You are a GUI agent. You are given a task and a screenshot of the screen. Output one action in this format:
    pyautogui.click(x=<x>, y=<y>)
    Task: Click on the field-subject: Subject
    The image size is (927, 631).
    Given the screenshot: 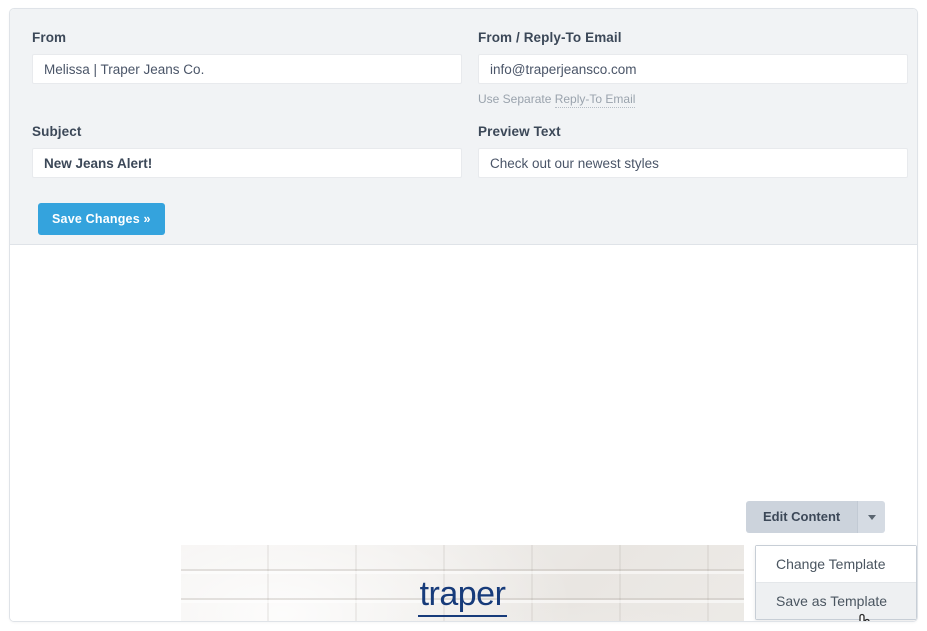 What is the action you would take?
    pyautogui.click(x=247, y=151)
    